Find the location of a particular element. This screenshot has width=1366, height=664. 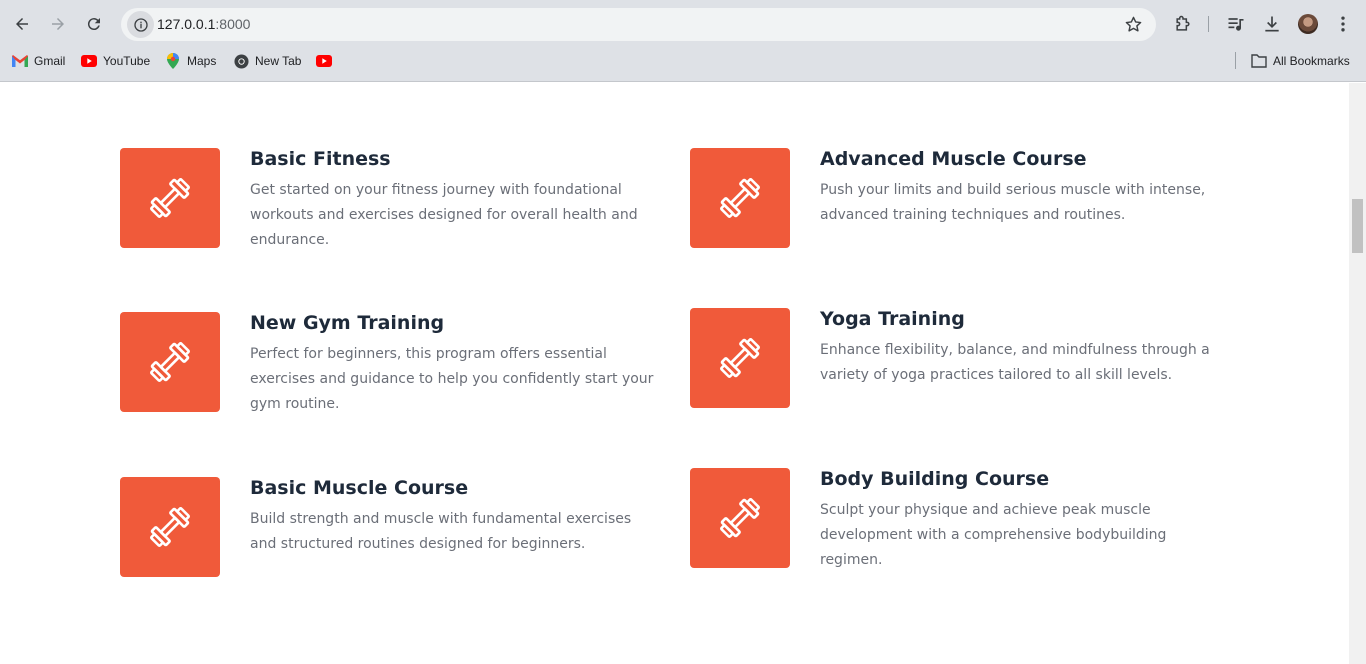

url-text: 127.0.0.1:8000 is located at coordinates (203, 24).